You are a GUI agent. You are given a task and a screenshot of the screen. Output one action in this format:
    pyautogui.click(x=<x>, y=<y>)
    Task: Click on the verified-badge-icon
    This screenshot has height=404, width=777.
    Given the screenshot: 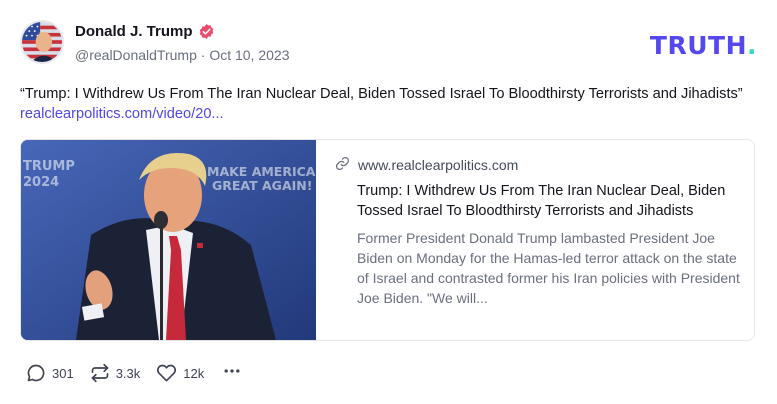 What is the action you would take?
    pyautogui.click(x=206, y=31)
    